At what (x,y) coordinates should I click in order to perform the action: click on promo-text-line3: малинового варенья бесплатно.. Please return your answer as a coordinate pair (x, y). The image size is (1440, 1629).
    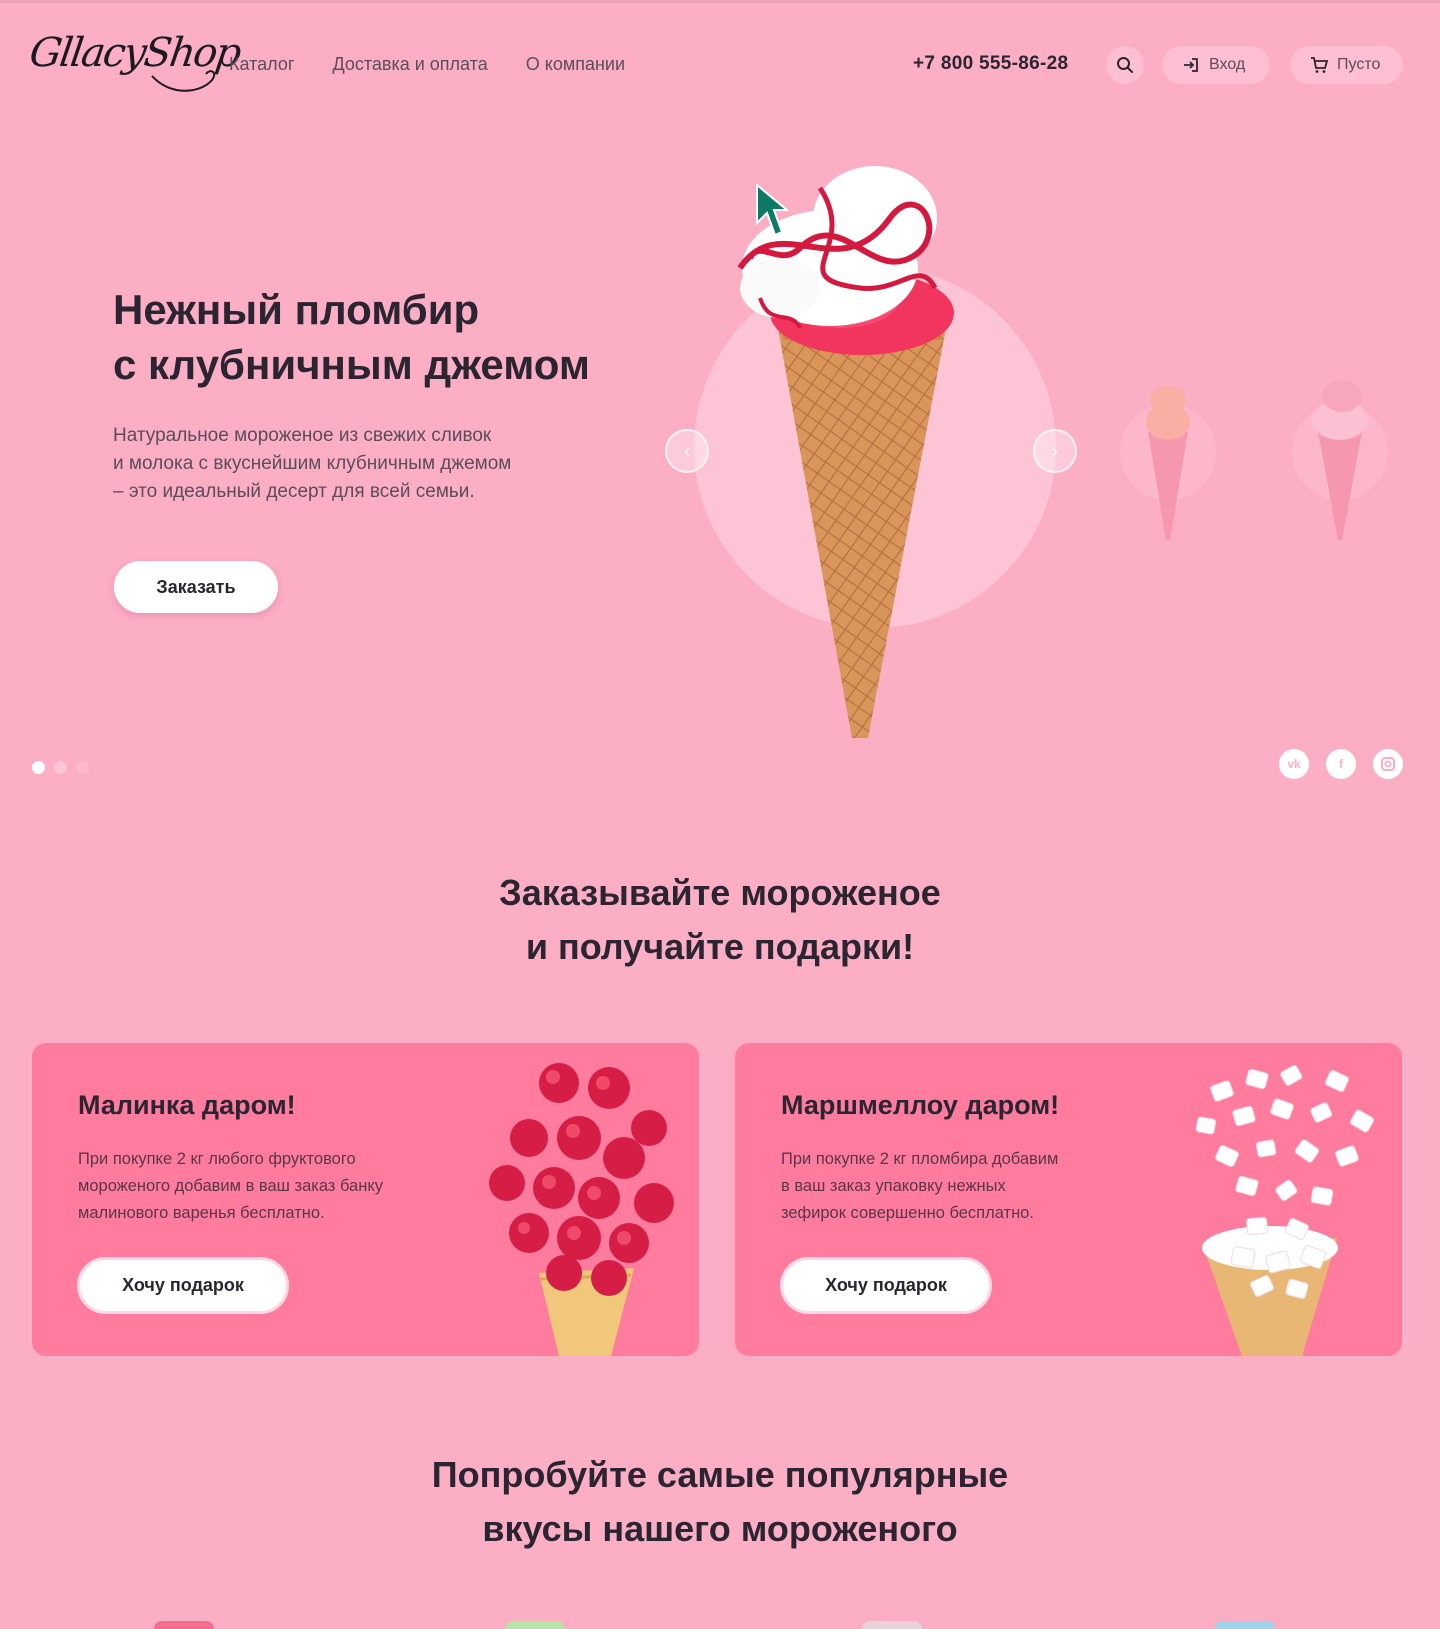
    Looking at the image, I should click on (201, 1213).